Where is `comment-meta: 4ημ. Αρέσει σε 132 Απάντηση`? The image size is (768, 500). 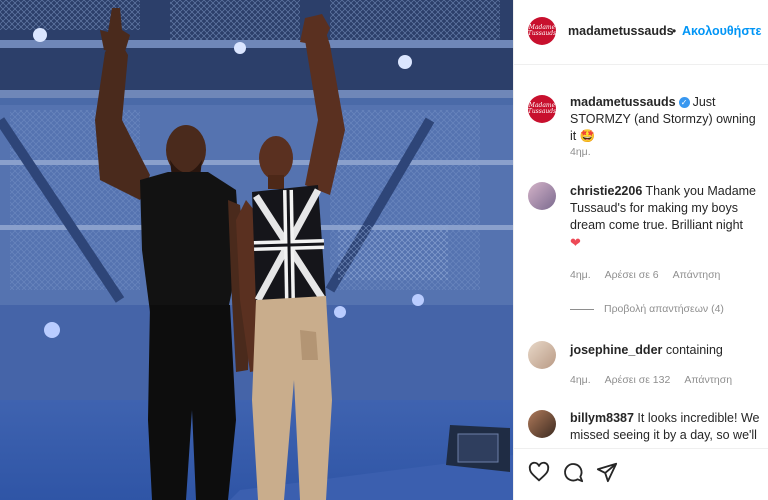 comment-meta: 4ημ. Αρέσει σε 132 Απάντηση is located at coordinates (658, 380).